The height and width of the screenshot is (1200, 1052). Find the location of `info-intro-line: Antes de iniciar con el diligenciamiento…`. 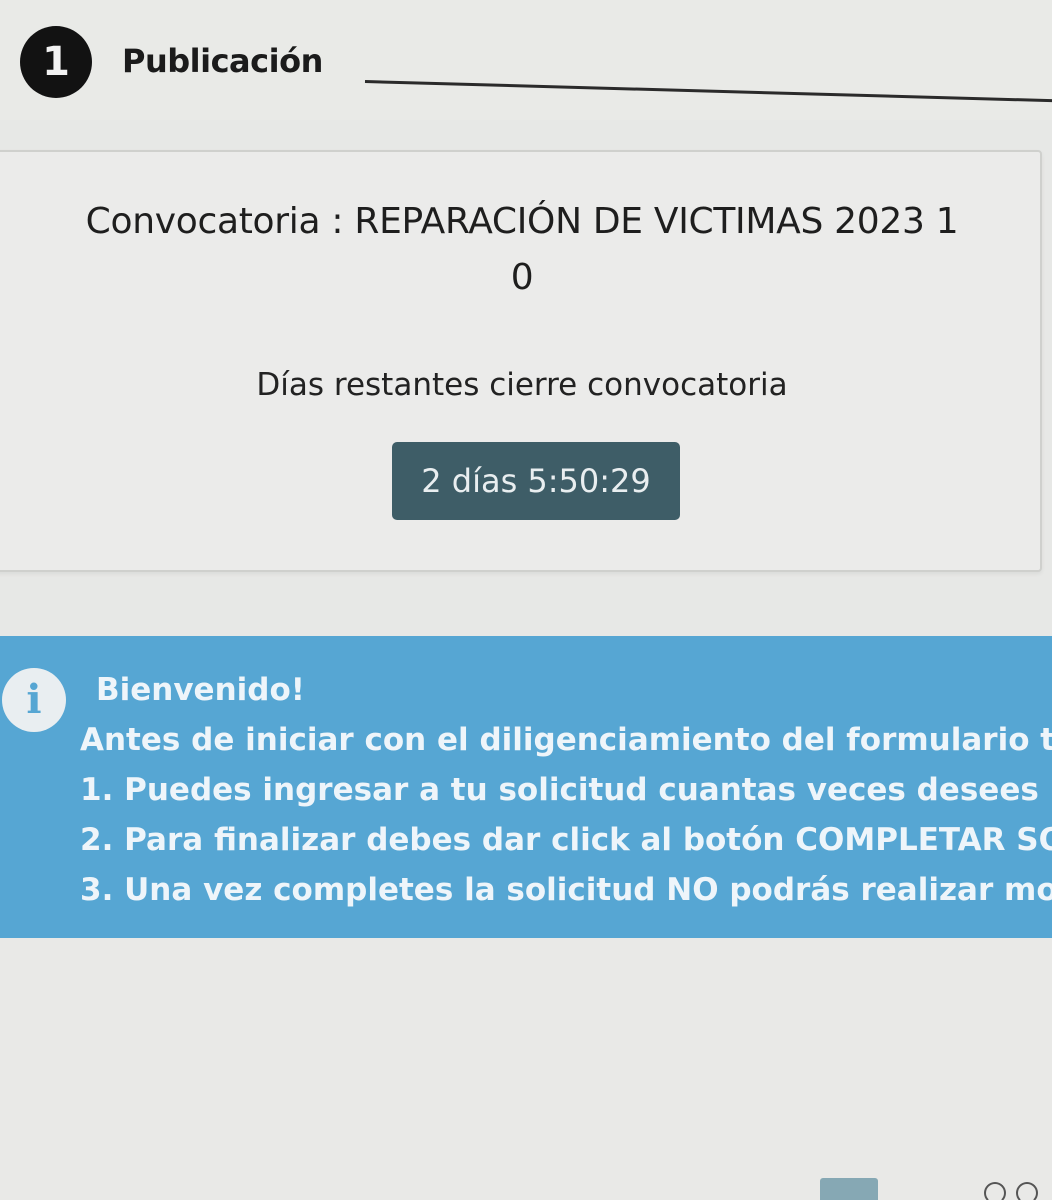

info-intro-line: Antes de iniciar con el diligenciamiento… is located at coordinates (566, 740).